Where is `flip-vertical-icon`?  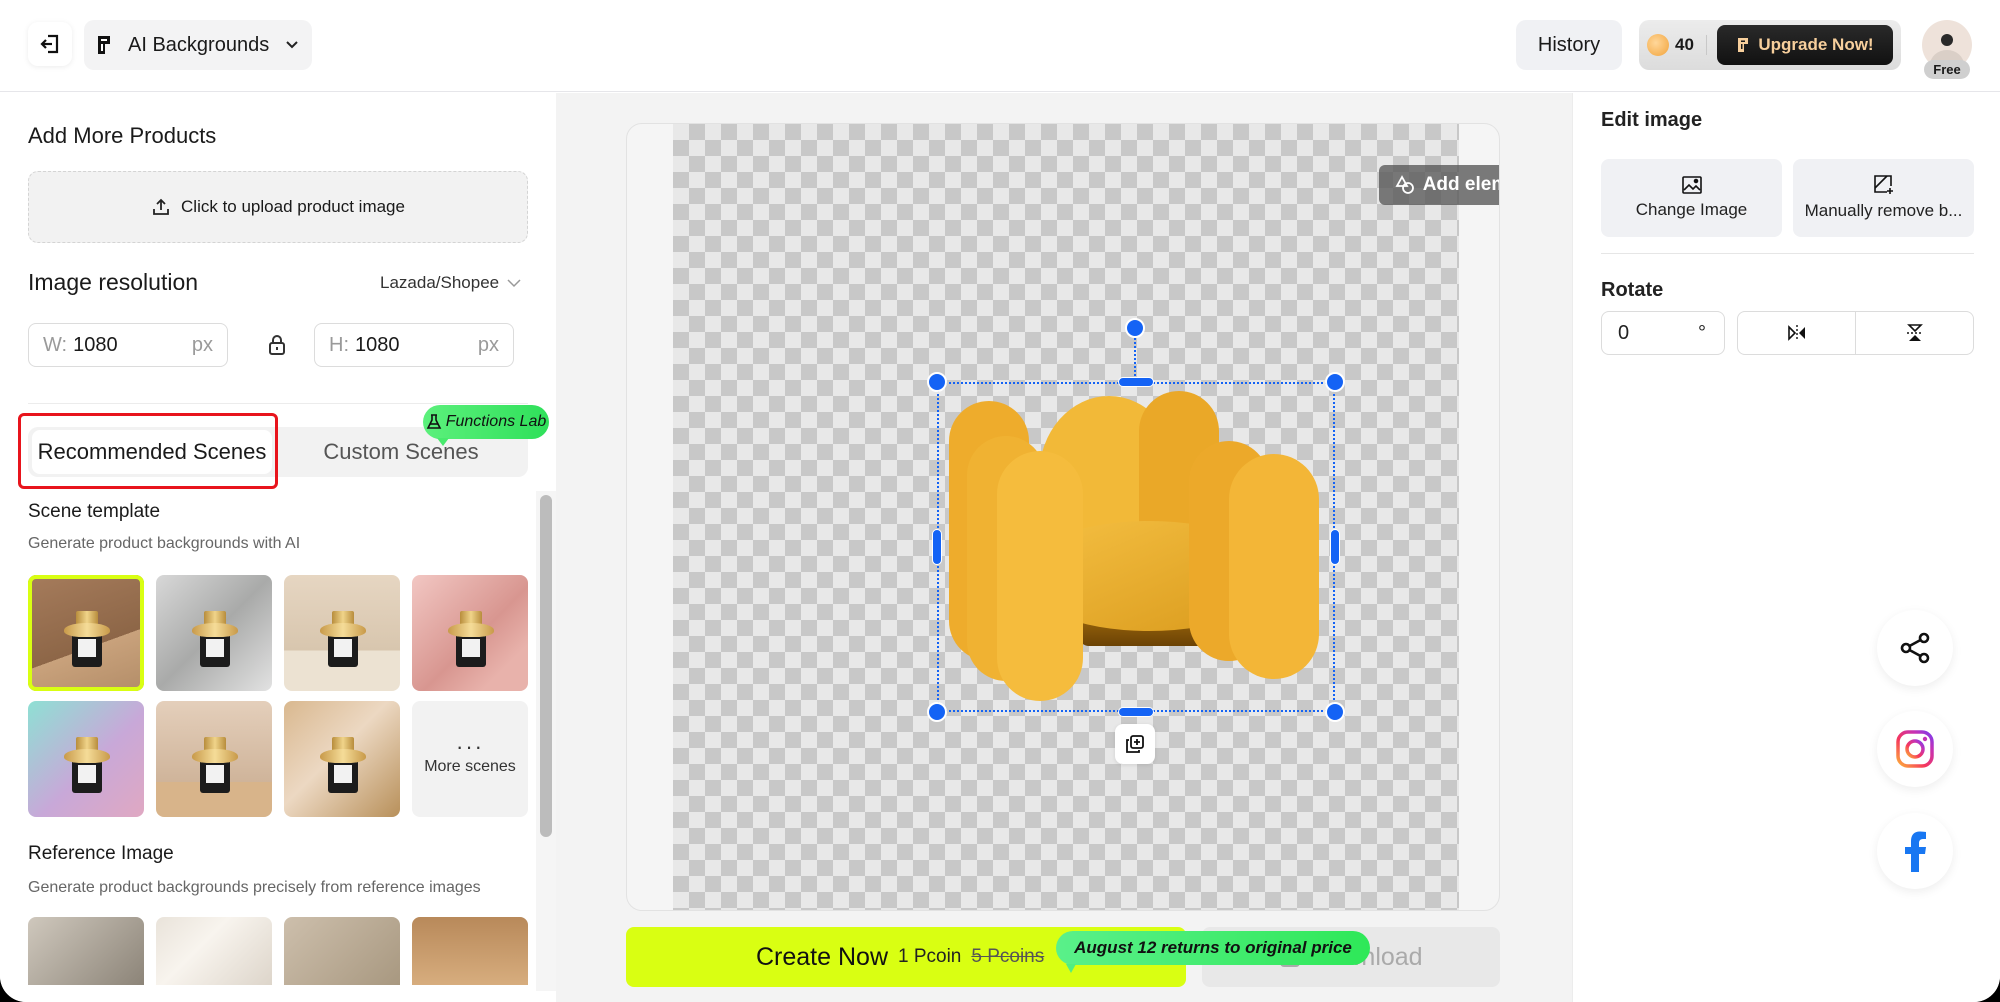
flip-vertical-icon is located at coordinates (1914, 332).